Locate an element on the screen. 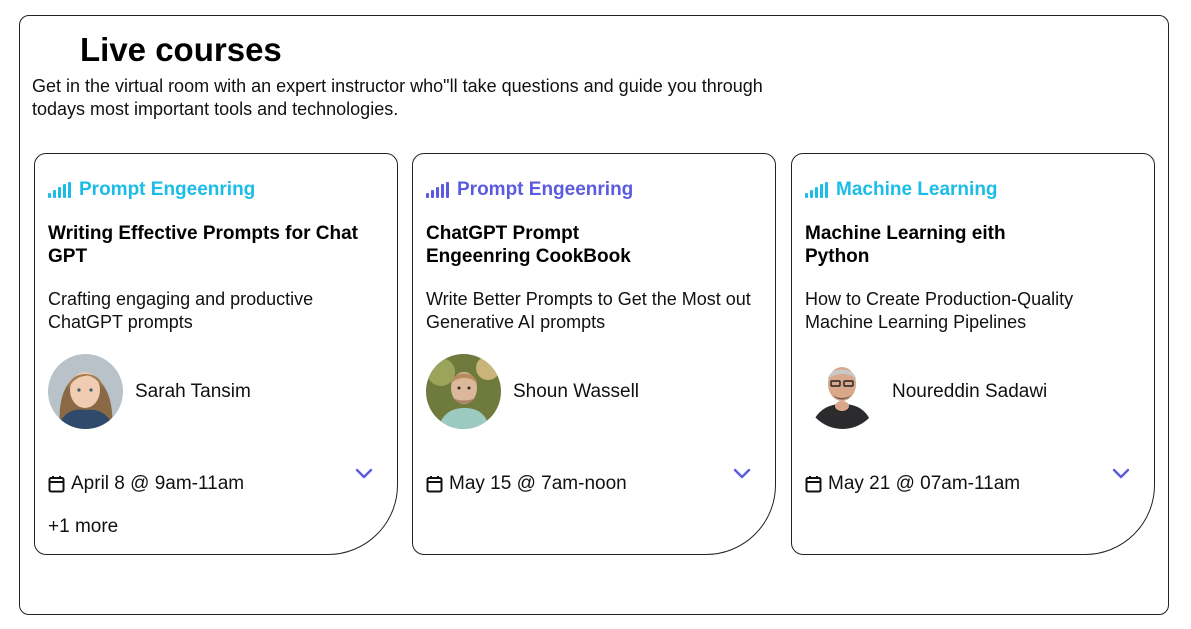 The image size is (1191, 629). course-date-row: April 8 @ 9am-11am is located at coordinates (146, 484).